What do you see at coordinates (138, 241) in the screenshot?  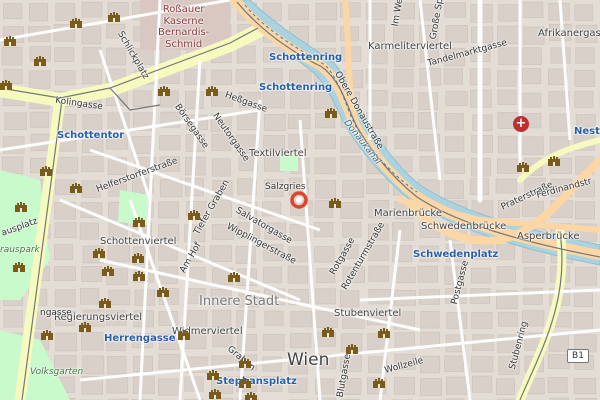 I see `schottenviertel-label: Schottenviertel` at bounding box center [138, 241].